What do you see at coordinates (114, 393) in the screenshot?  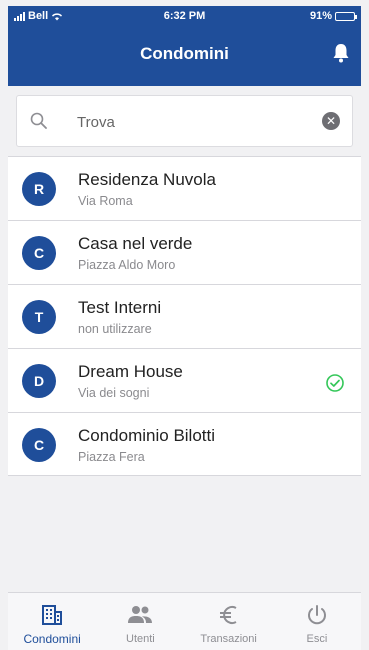 I see `condominio-address: Via dei sogni` at bounding box center [114, 393].